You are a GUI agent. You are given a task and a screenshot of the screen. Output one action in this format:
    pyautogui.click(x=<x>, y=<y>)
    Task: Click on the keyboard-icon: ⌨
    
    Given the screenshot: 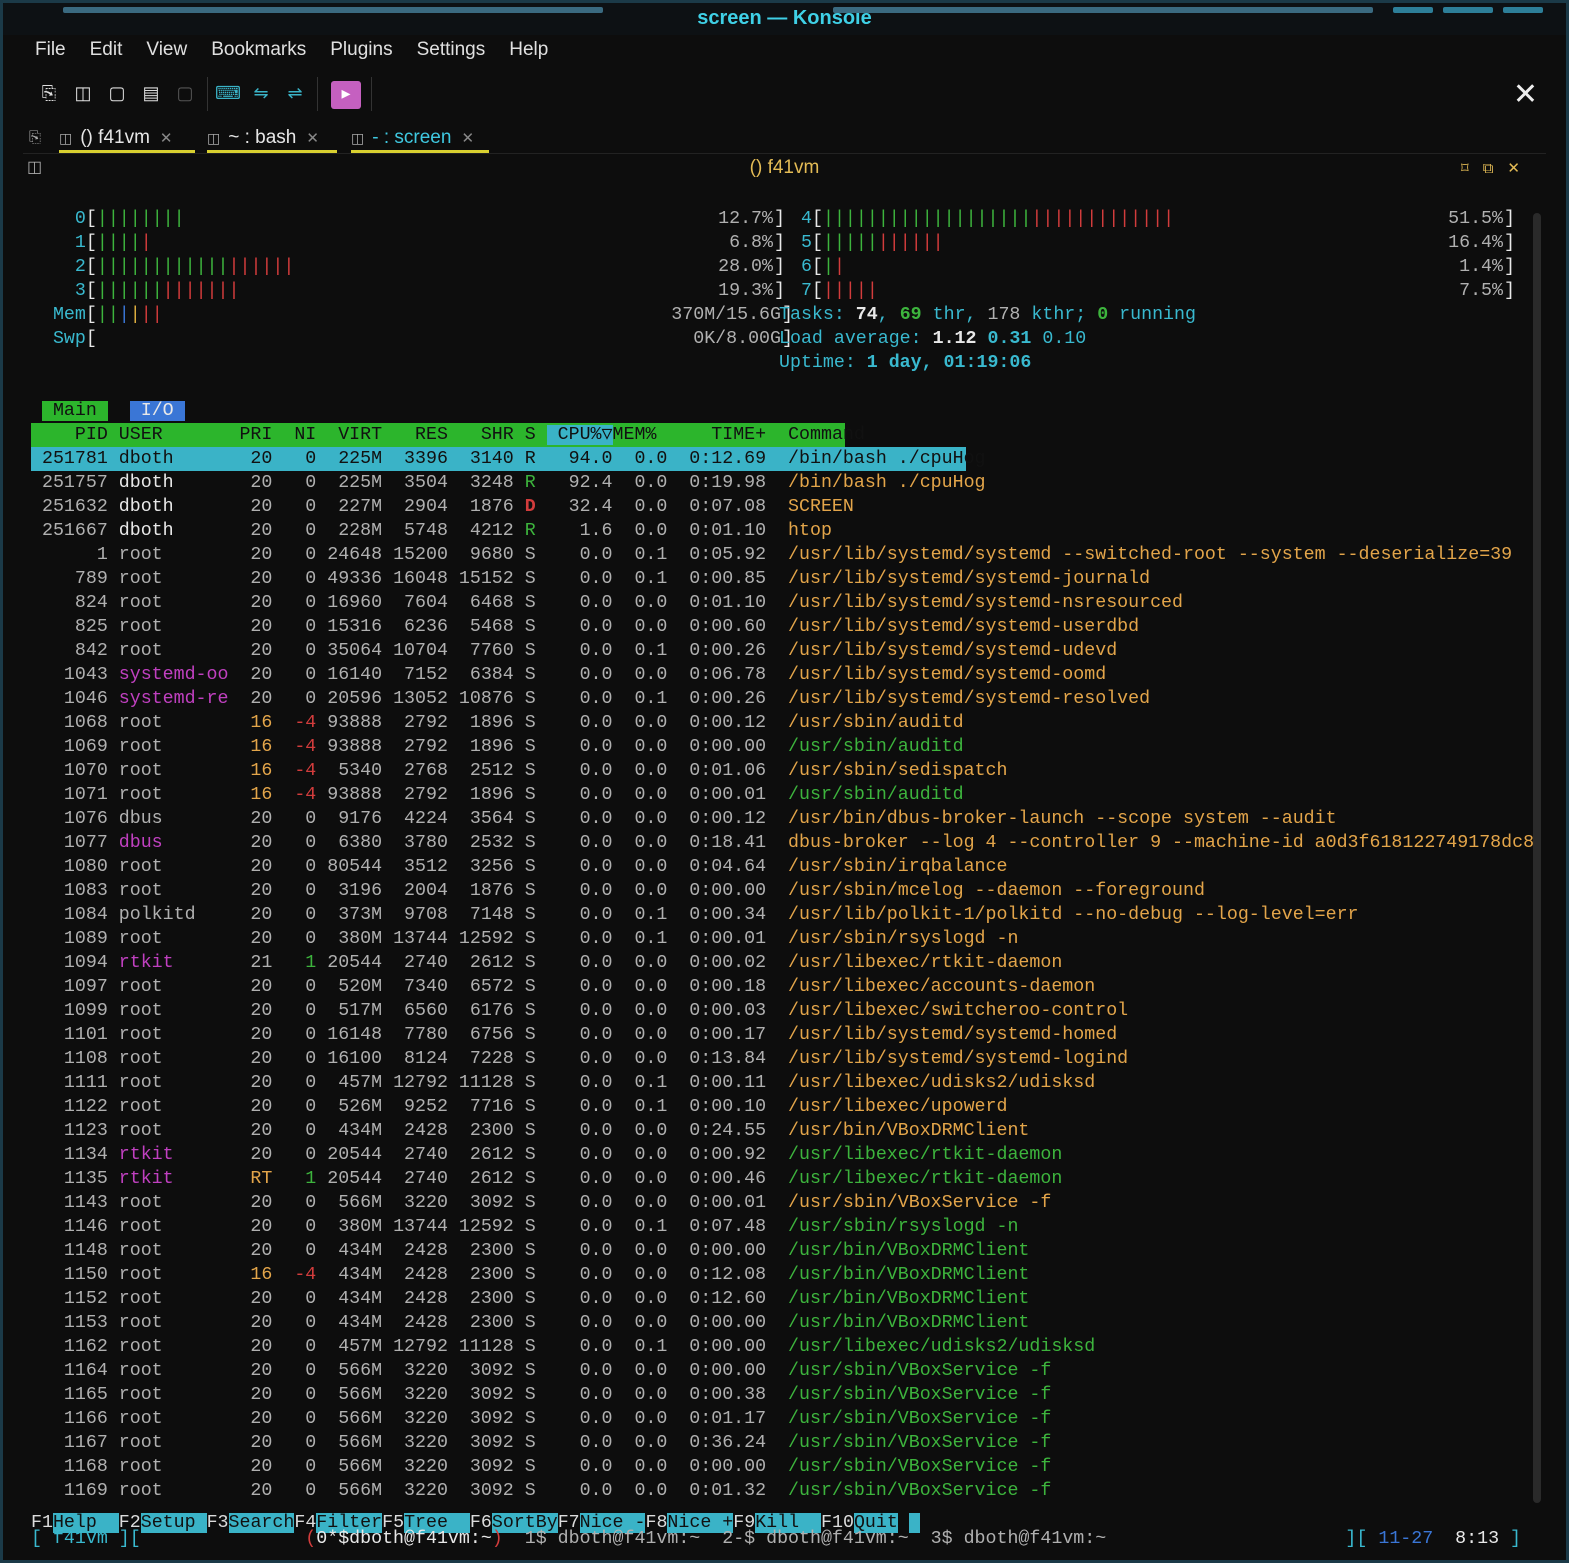 What is the action you would take?
    pyautogui.click(x=228, y=93)
    